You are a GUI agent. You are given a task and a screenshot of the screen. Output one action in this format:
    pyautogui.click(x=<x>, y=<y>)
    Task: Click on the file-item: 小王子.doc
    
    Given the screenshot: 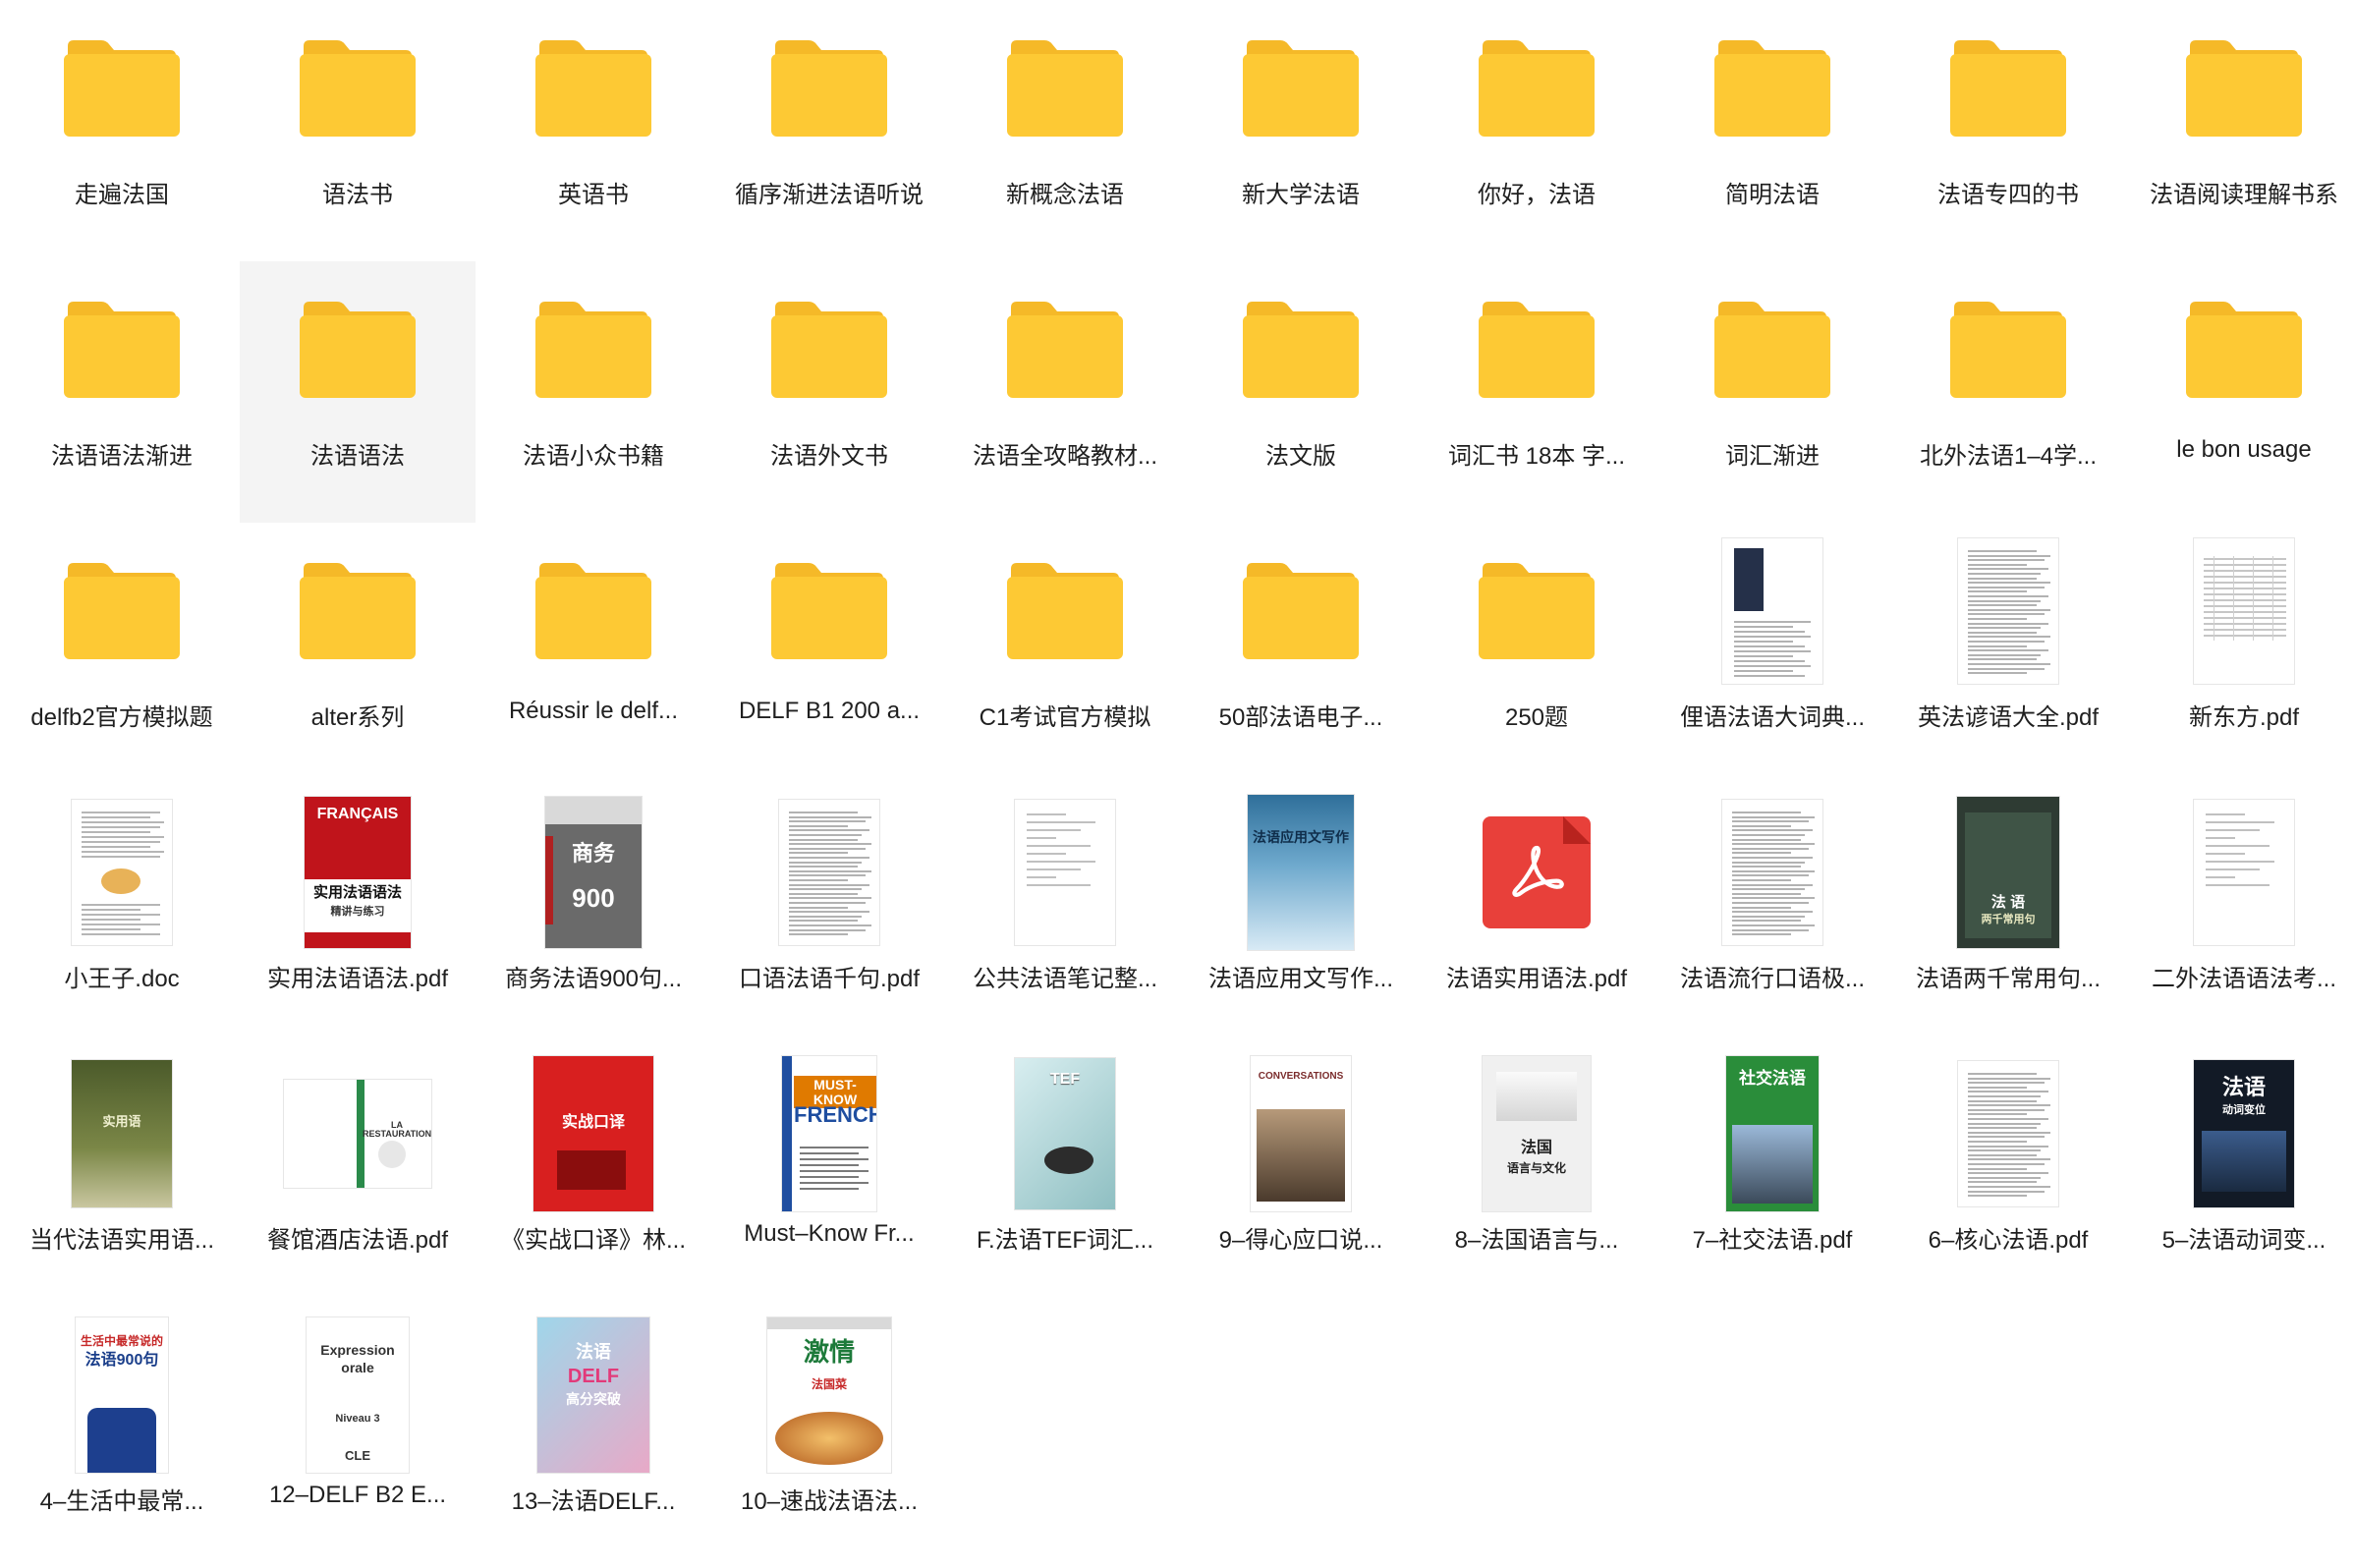 What is the action you would take?
    pyautogui.click(x=122, y=914)
    